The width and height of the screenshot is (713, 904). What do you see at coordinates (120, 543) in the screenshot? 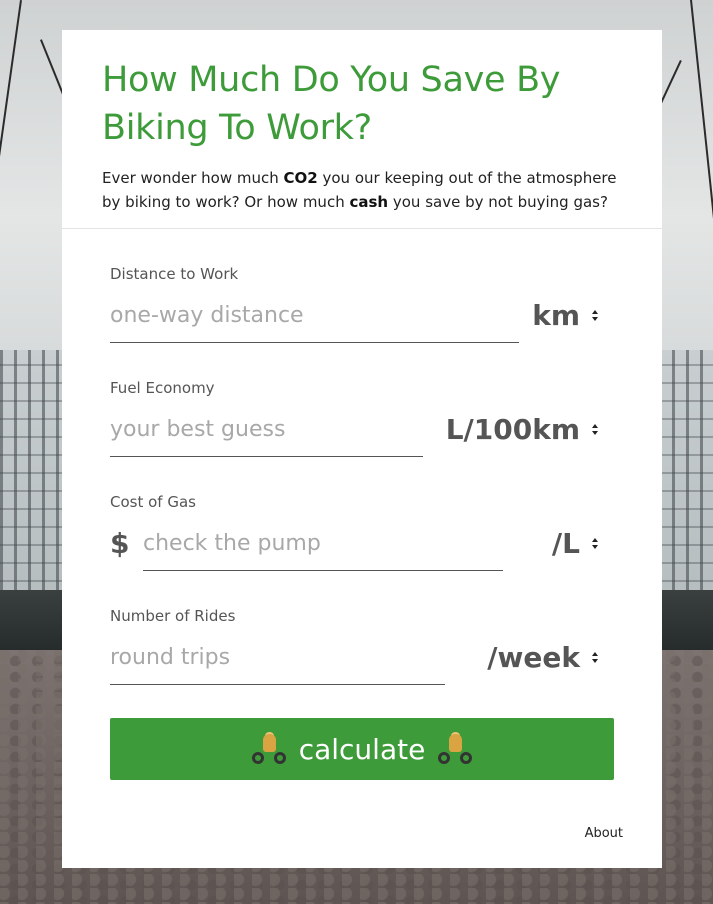
I see `dollar-icon: $` at bounding box center [120, 543].